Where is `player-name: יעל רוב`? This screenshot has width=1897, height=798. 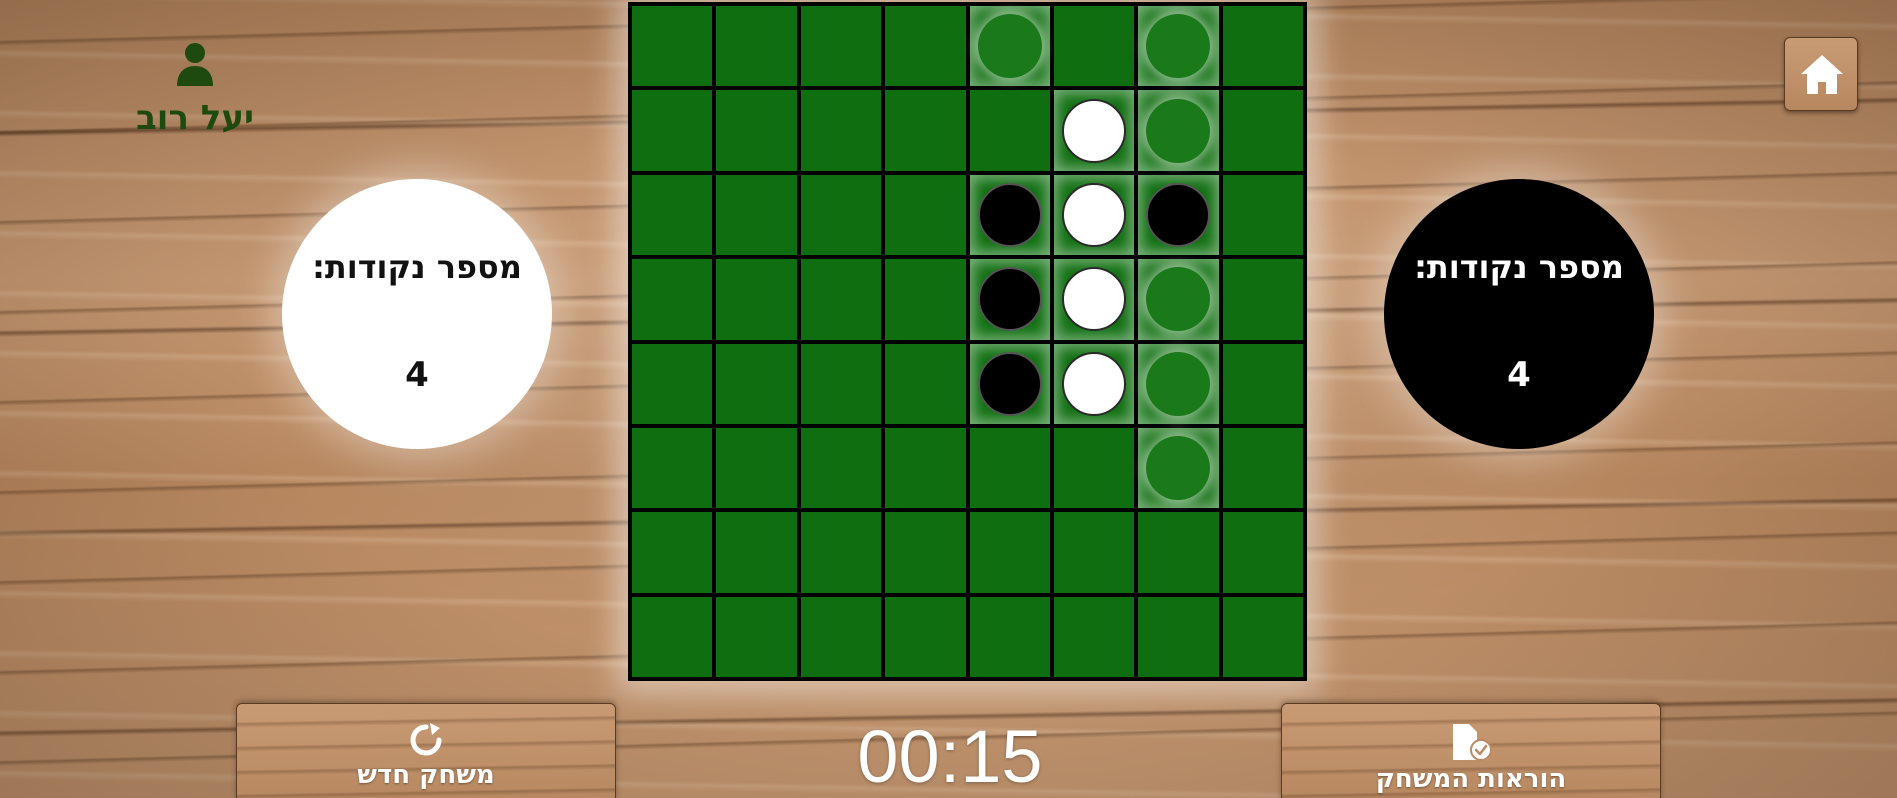
player-name: יעל רוב is located at coordinates (195, 118).